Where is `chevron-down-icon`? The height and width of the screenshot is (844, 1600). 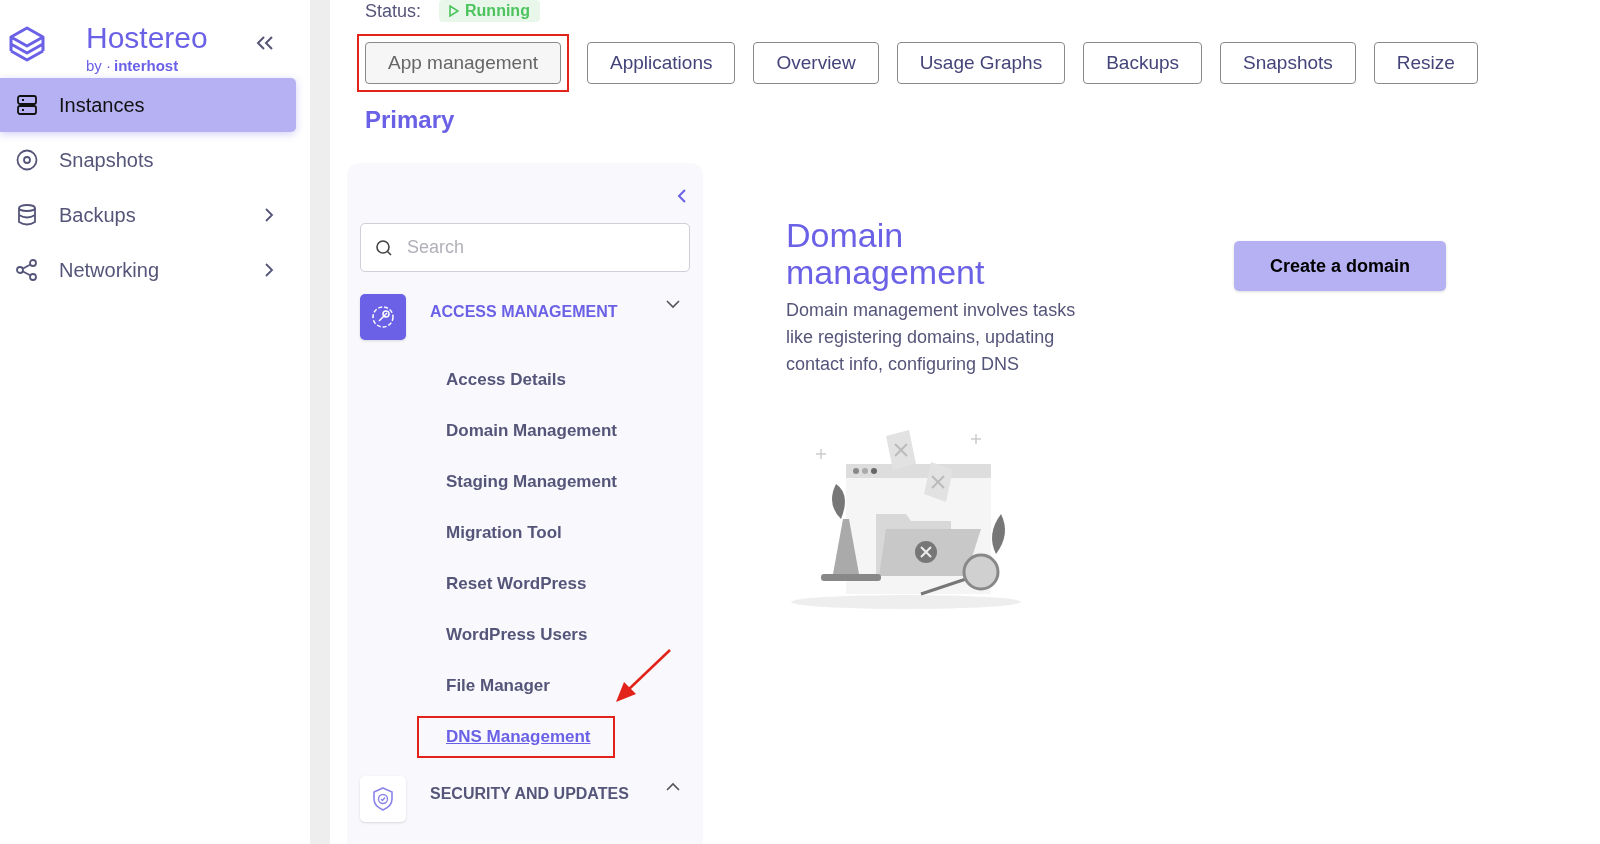
chevron-down-icon is located at coordinates (673, 304).